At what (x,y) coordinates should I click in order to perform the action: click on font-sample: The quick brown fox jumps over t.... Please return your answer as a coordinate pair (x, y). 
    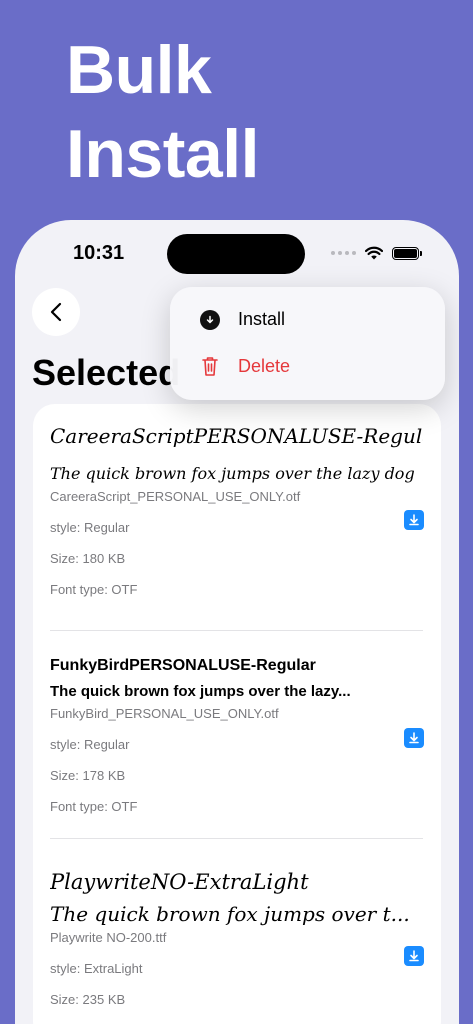
    Looking at the image, I should click on (230, 914).